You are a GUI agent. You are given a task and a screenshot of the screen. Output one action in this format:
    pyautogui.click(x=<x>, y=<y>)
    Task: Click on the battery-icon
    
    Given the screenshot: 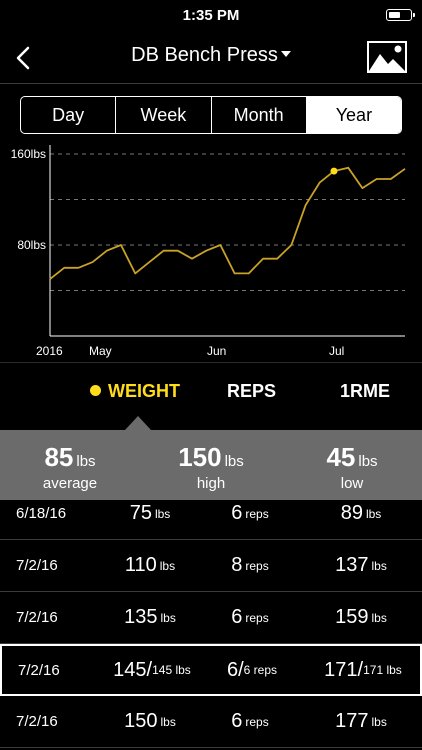 What is the action you would take?
    pyautogui.click(x=400, y=15)
    